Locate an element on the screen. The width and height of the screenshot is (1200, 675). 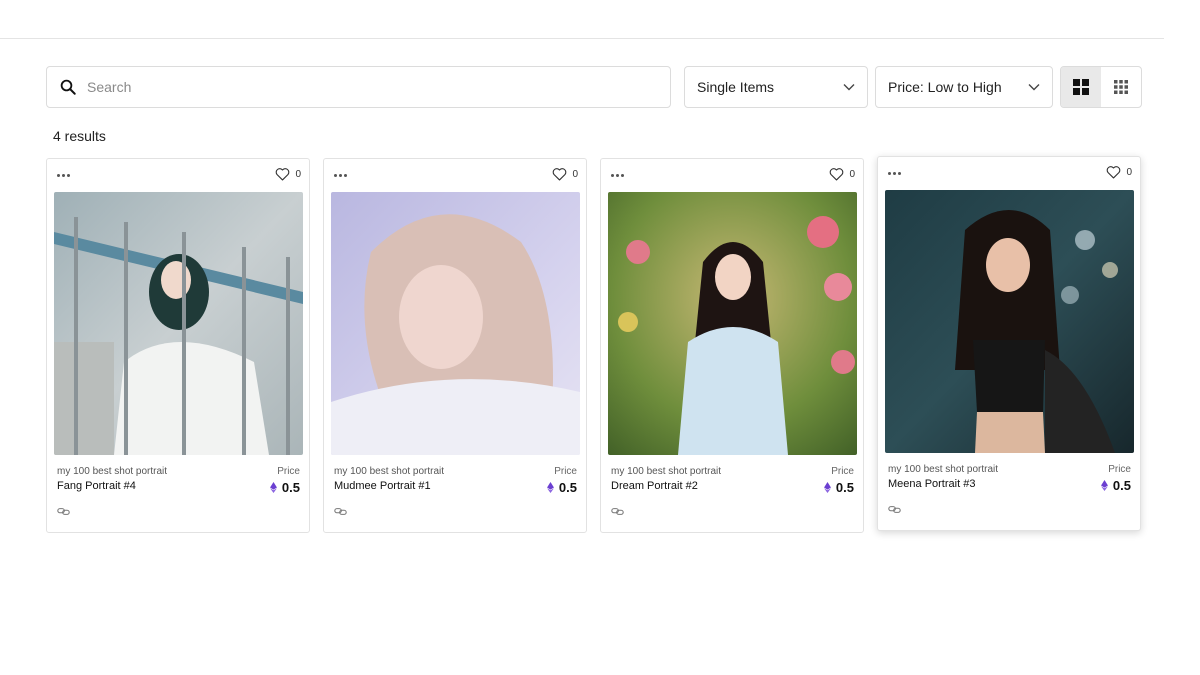
small-grid-view-button is located at coordinates (1121, 87).